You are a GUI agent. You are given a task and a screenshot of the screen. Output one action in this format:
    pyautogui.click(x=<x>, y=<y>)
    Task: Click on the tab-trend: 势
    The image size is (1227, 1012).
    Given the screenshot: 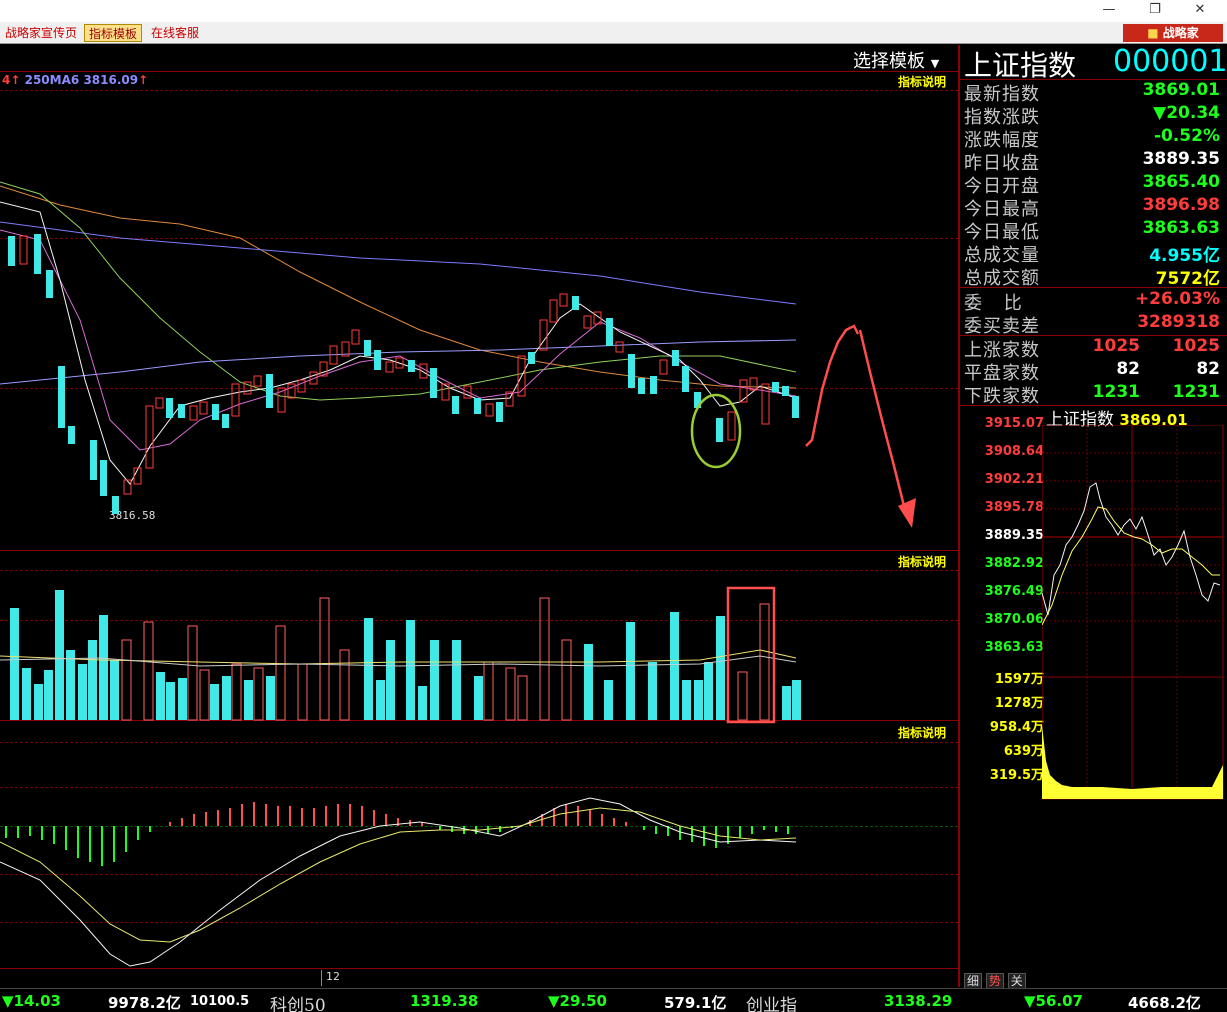 What is the action you would take?
    pyautogui.click(x=994, y=981)
    